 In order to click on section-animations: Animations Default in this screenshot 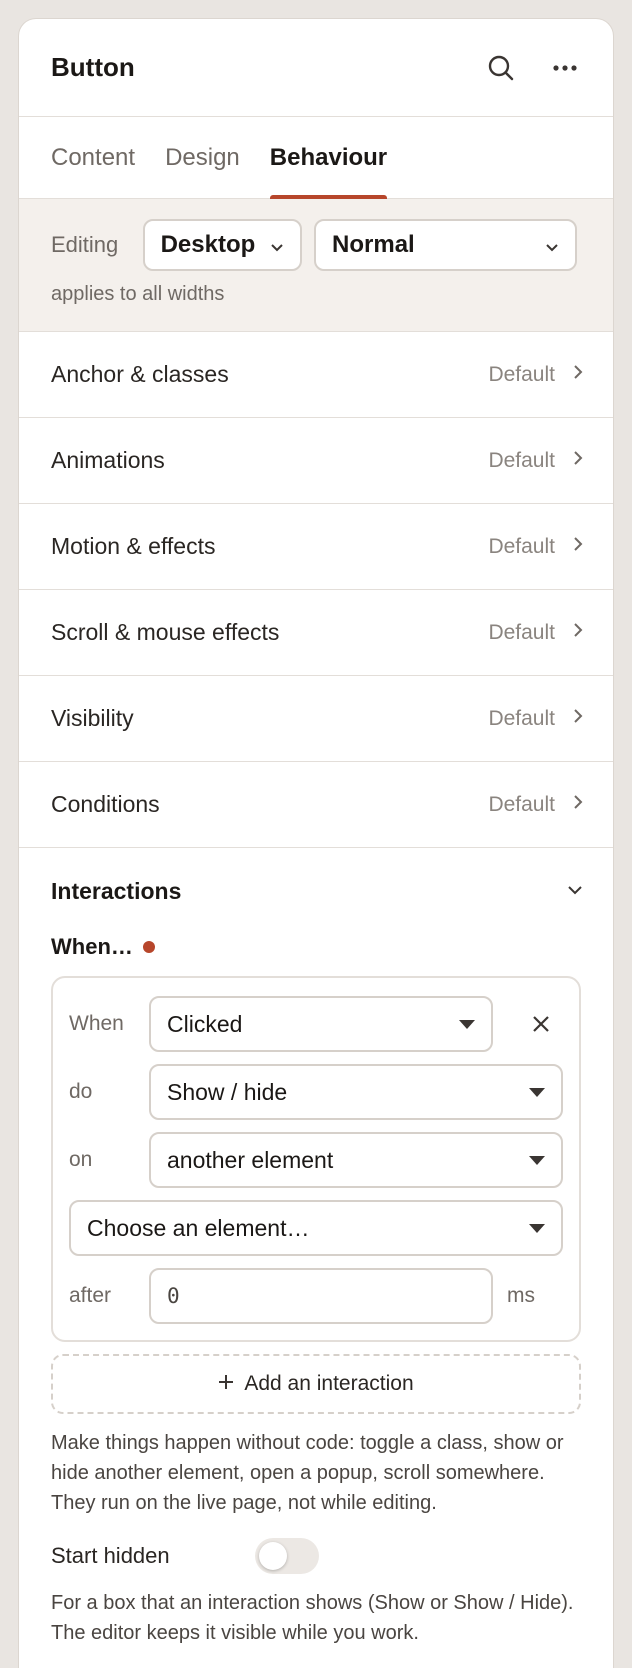, I will do `click(316, 461)`.